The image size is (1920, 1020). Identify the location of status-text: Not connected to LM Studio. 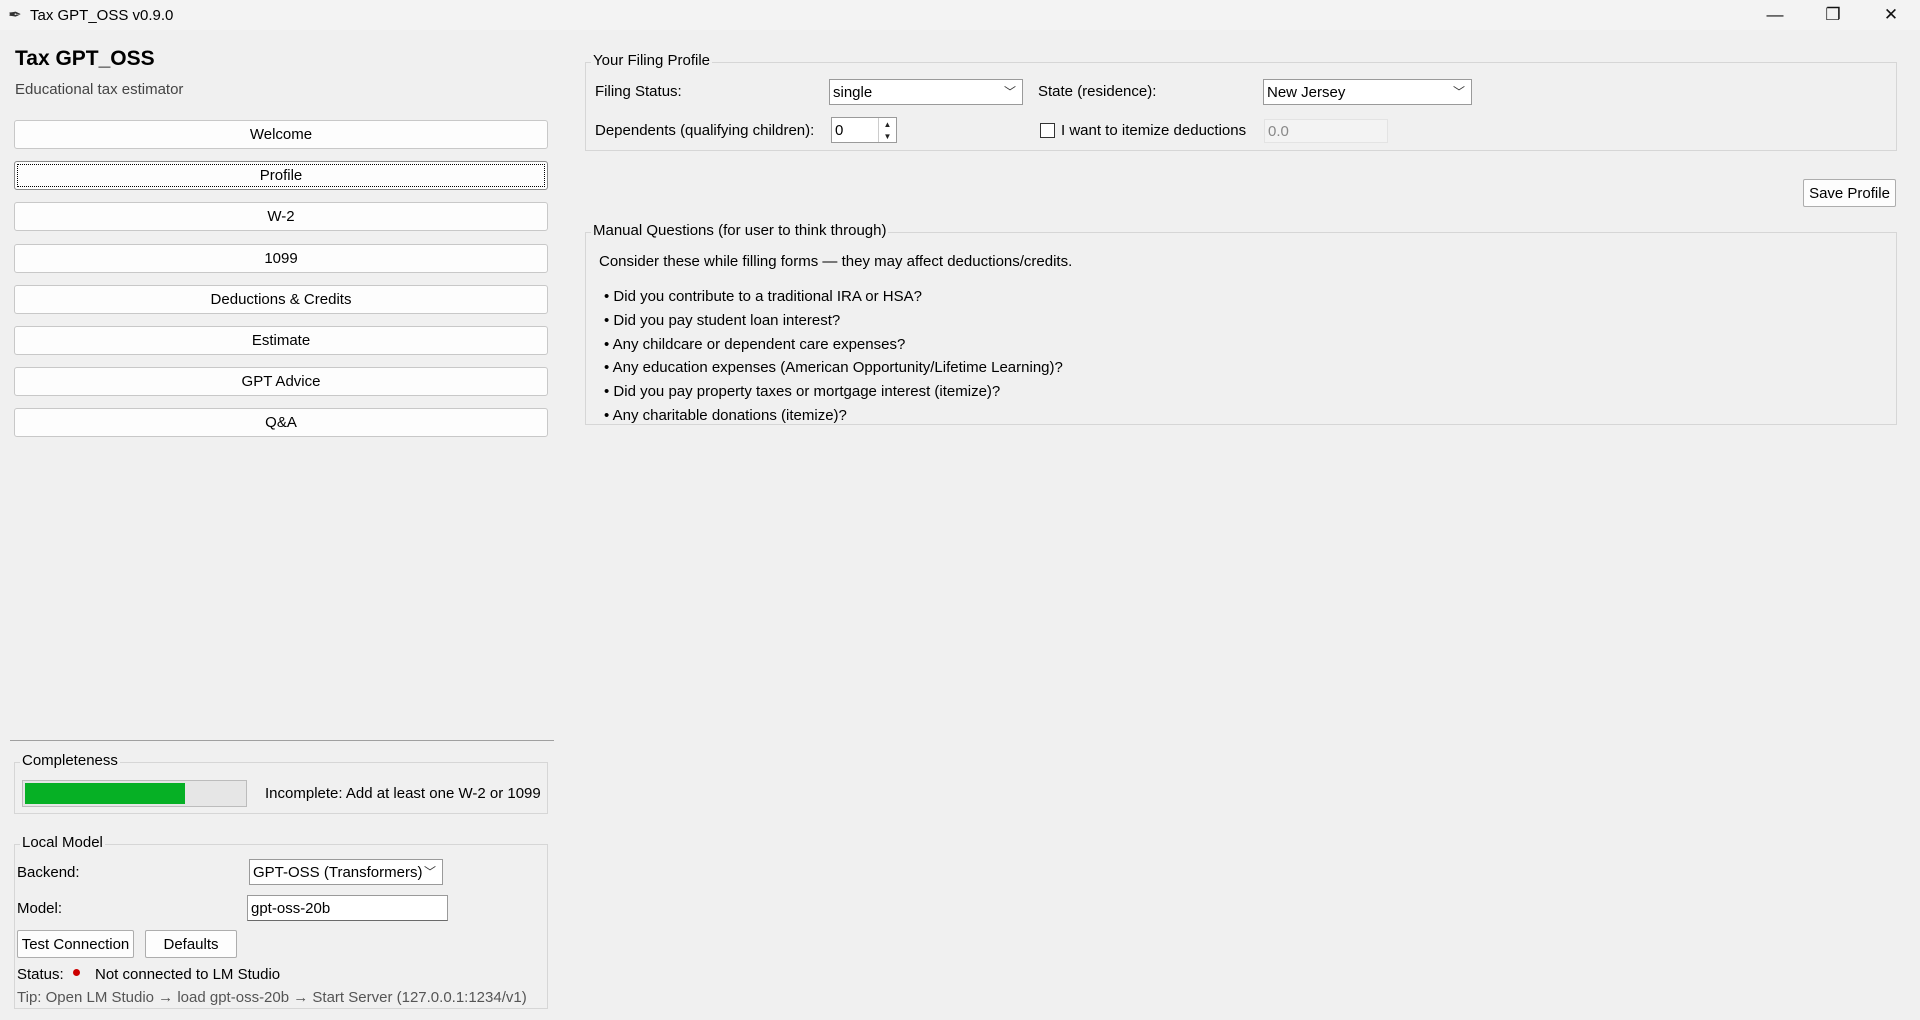
(188, 974).